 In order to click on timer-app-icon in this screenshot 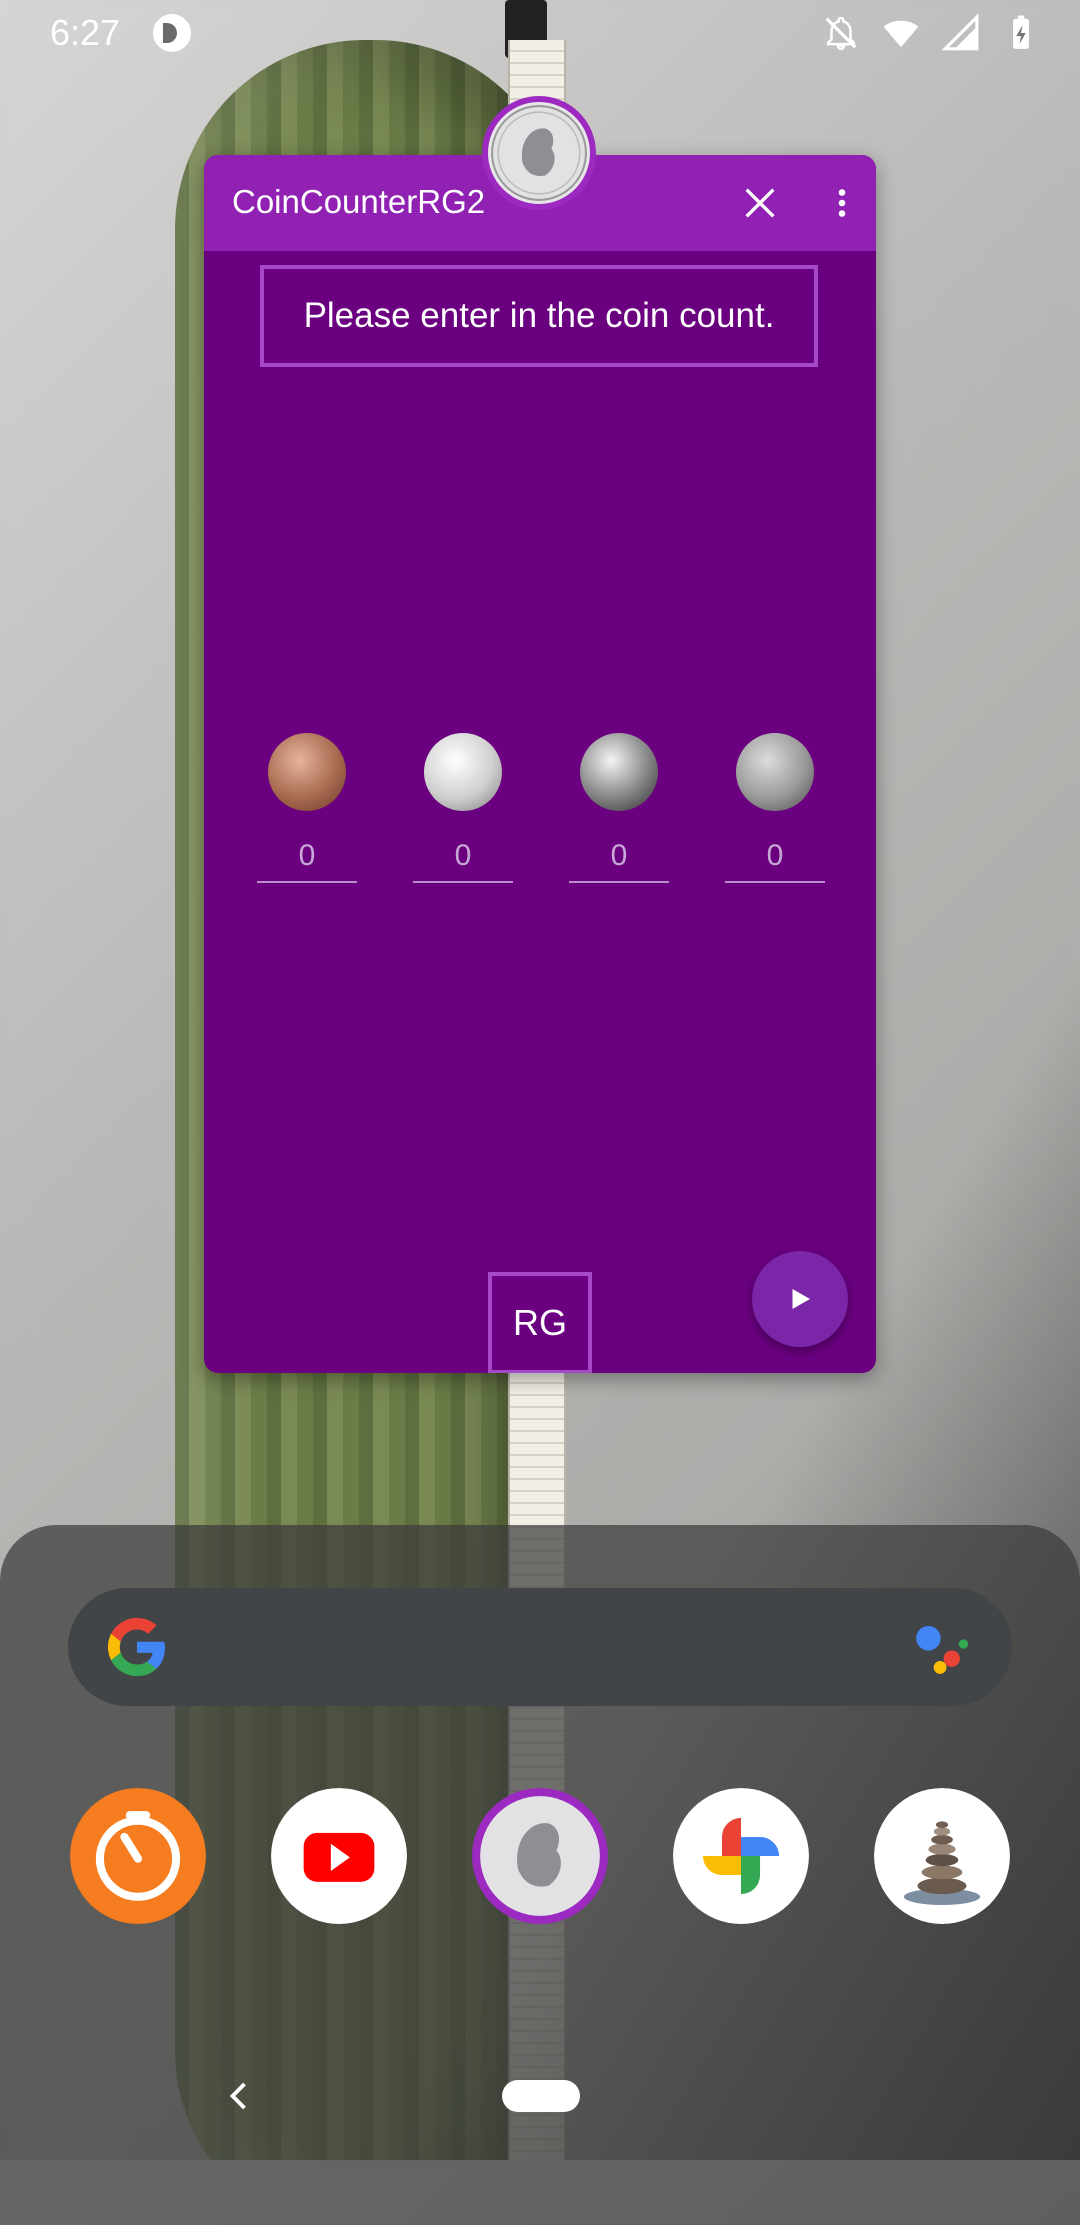, I will do `click(138, 1856)`.